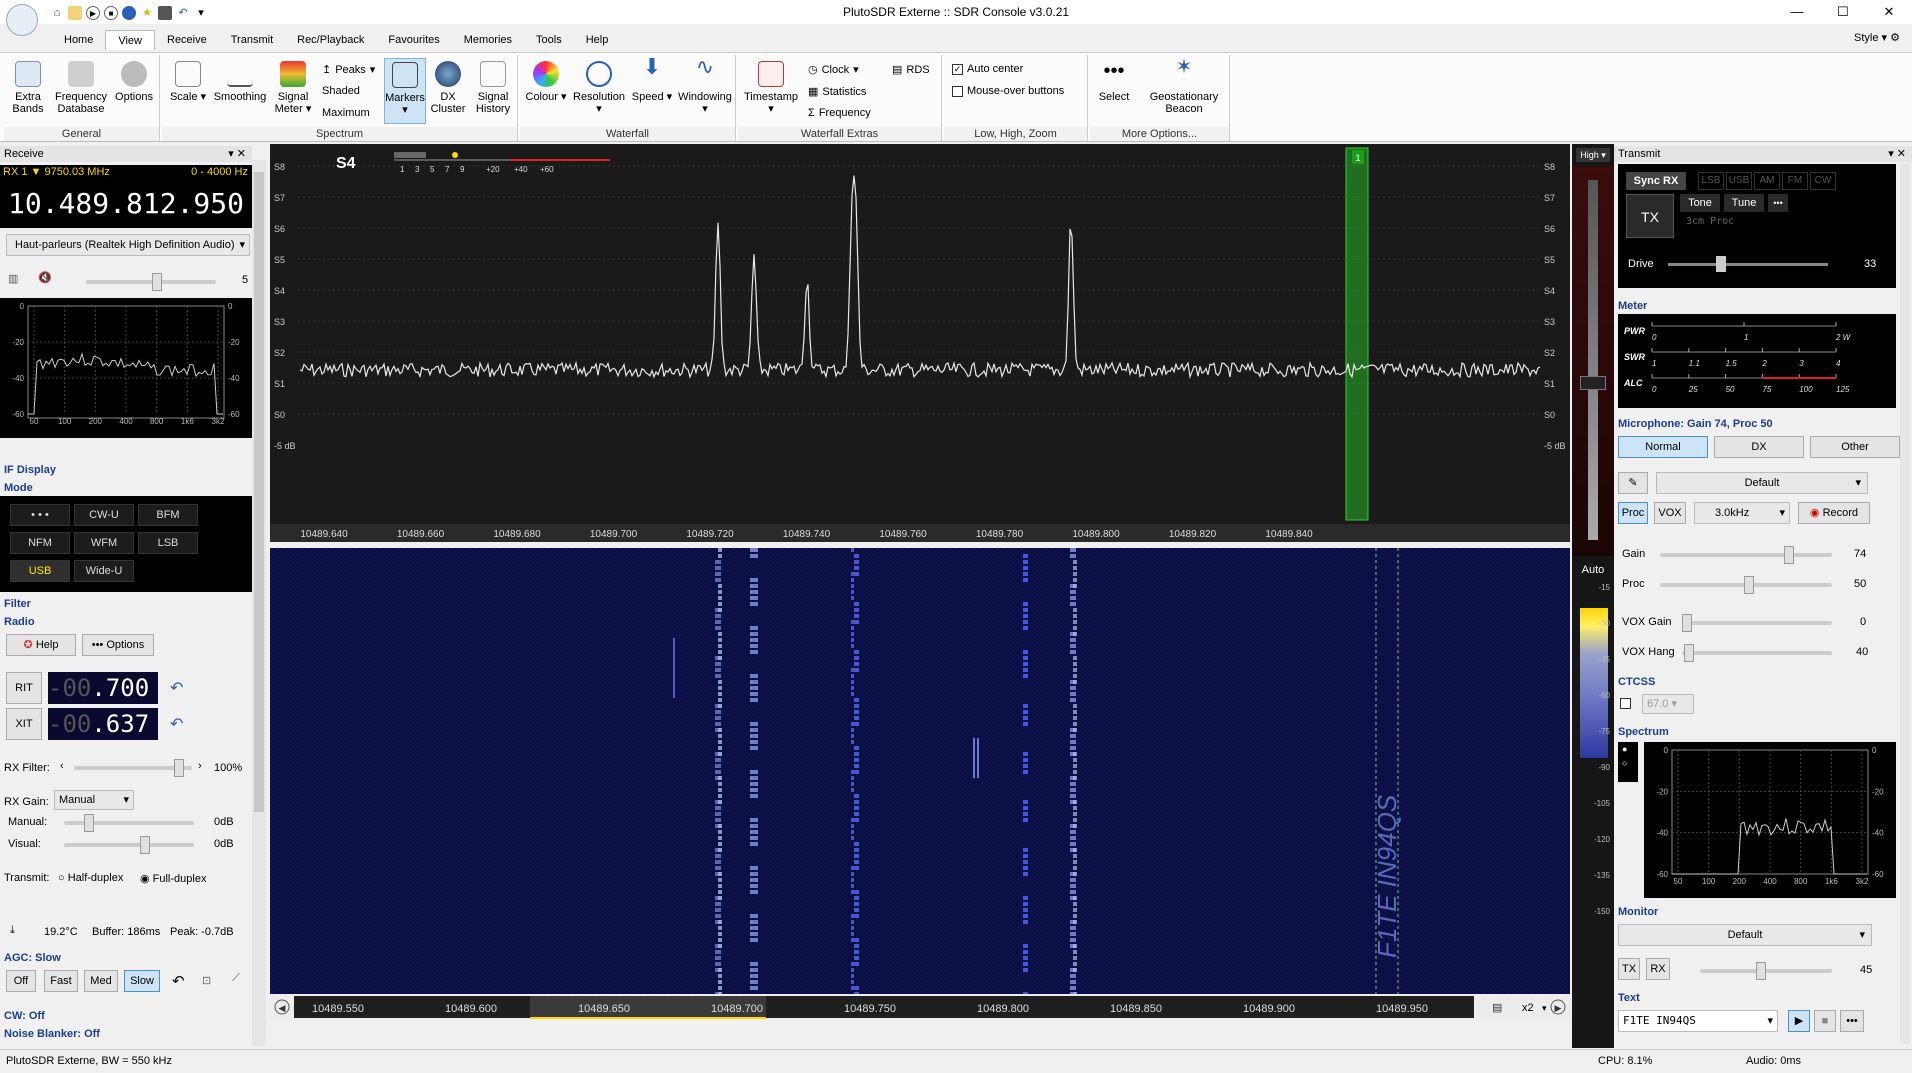  Describe the element at coordinates (1739, 181) in the screenshot. I see `tx-mode-usb: USB` at that location.